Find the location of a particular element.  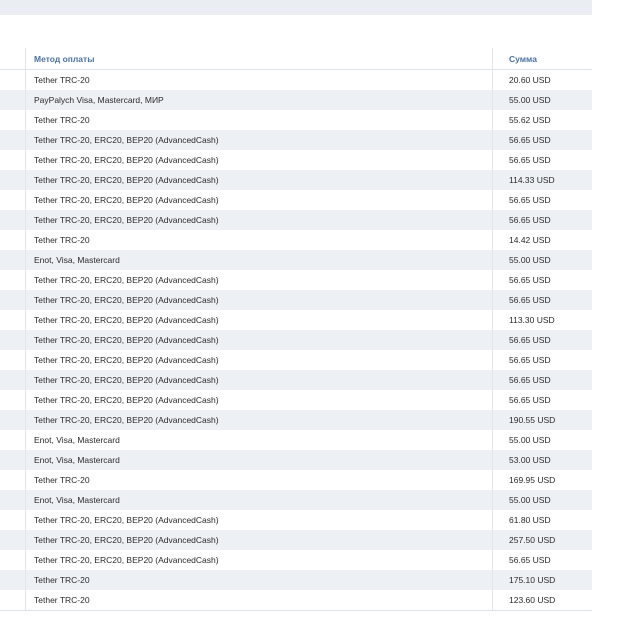

table-row: Tether TRC-20 14.42 USD is located at coordinates (296, 240).